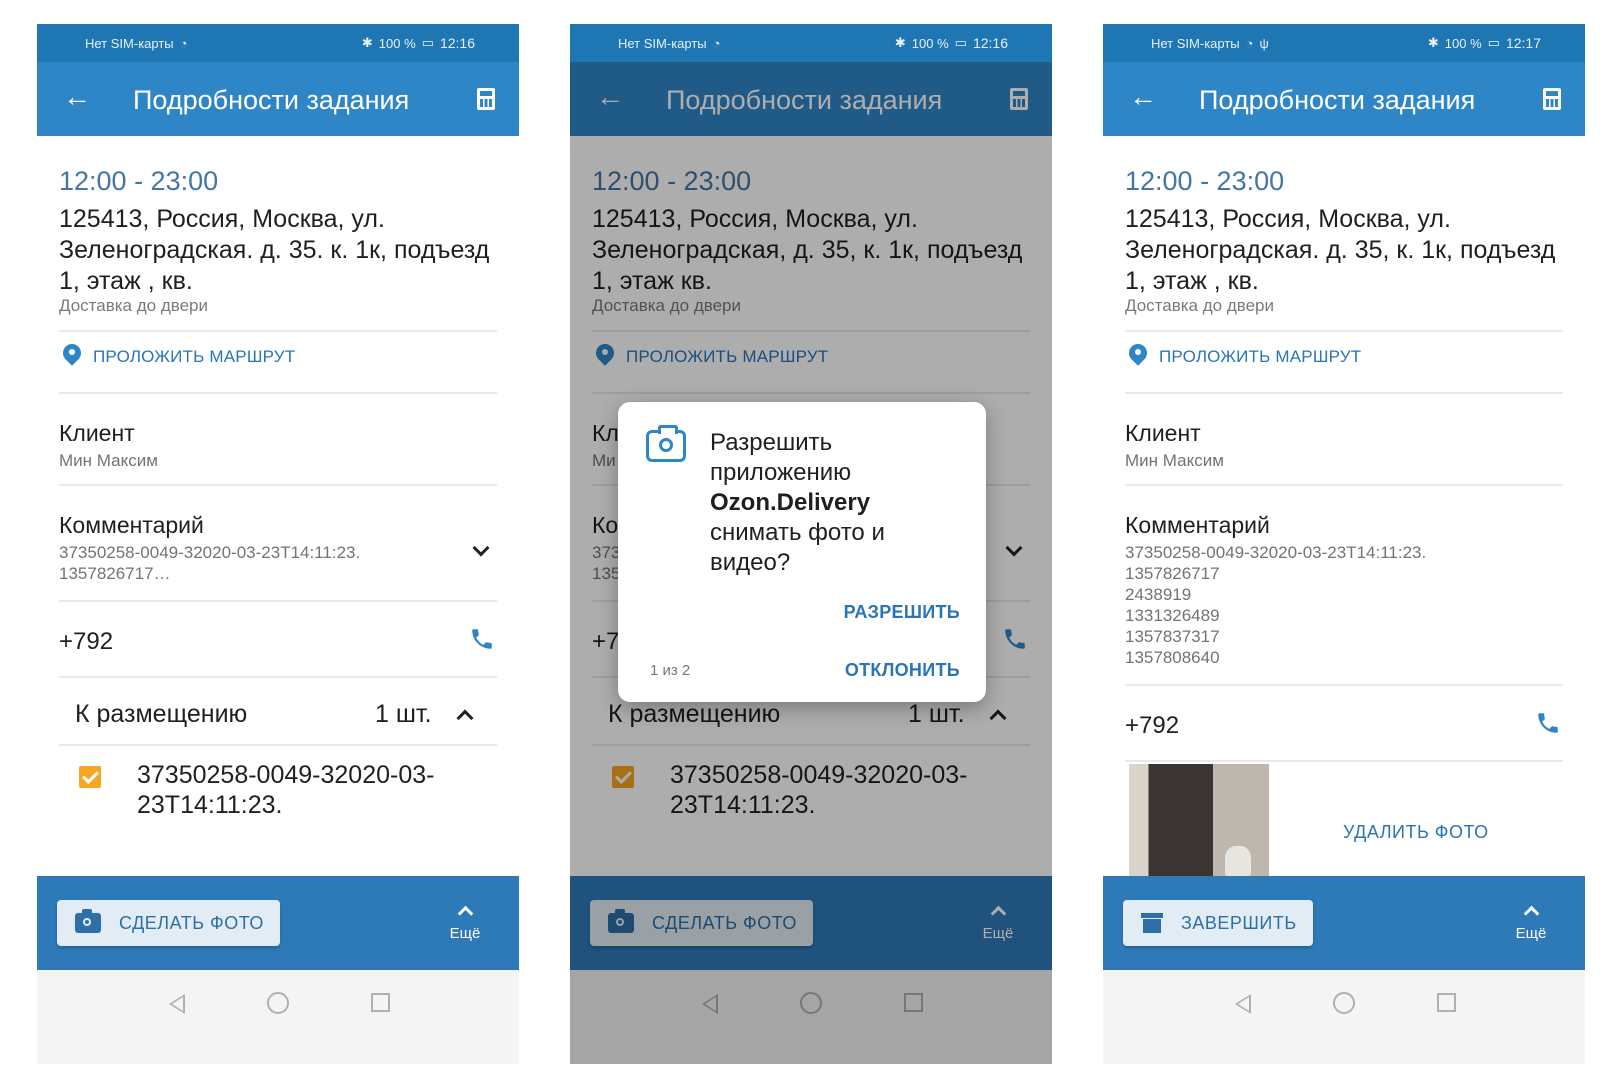 This screenshot has height=1071, width=1622. I want to click on collapse-group-icon, so click(465, 718).